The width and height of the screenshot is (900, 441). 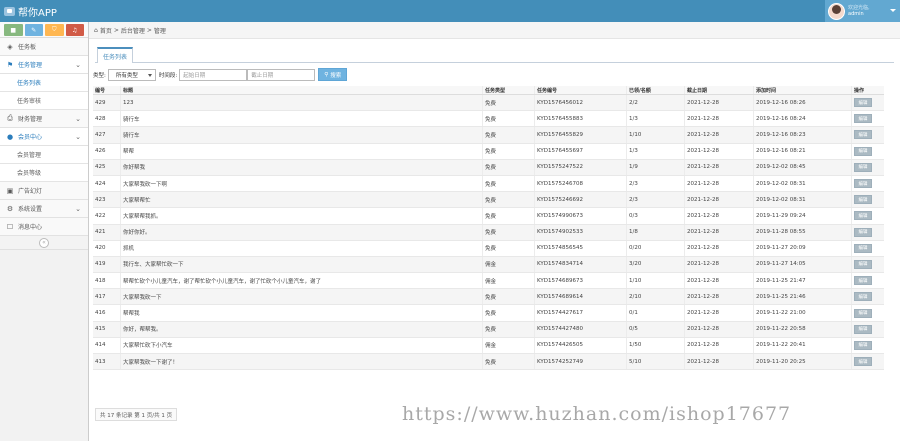 I want to click on table-cell: 3/20, so click(x=656, y=264).